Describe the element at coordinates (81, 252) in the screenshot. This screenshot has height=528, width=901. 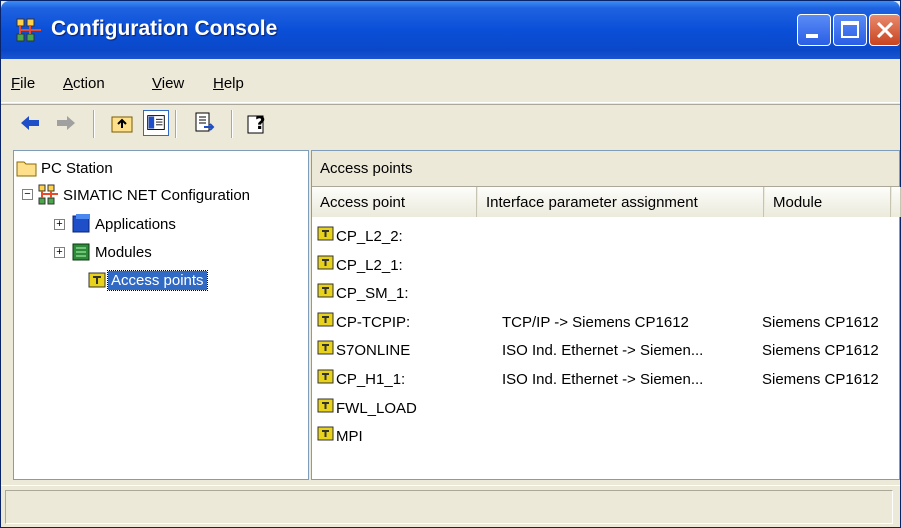
I see `modules-icon` at that location.